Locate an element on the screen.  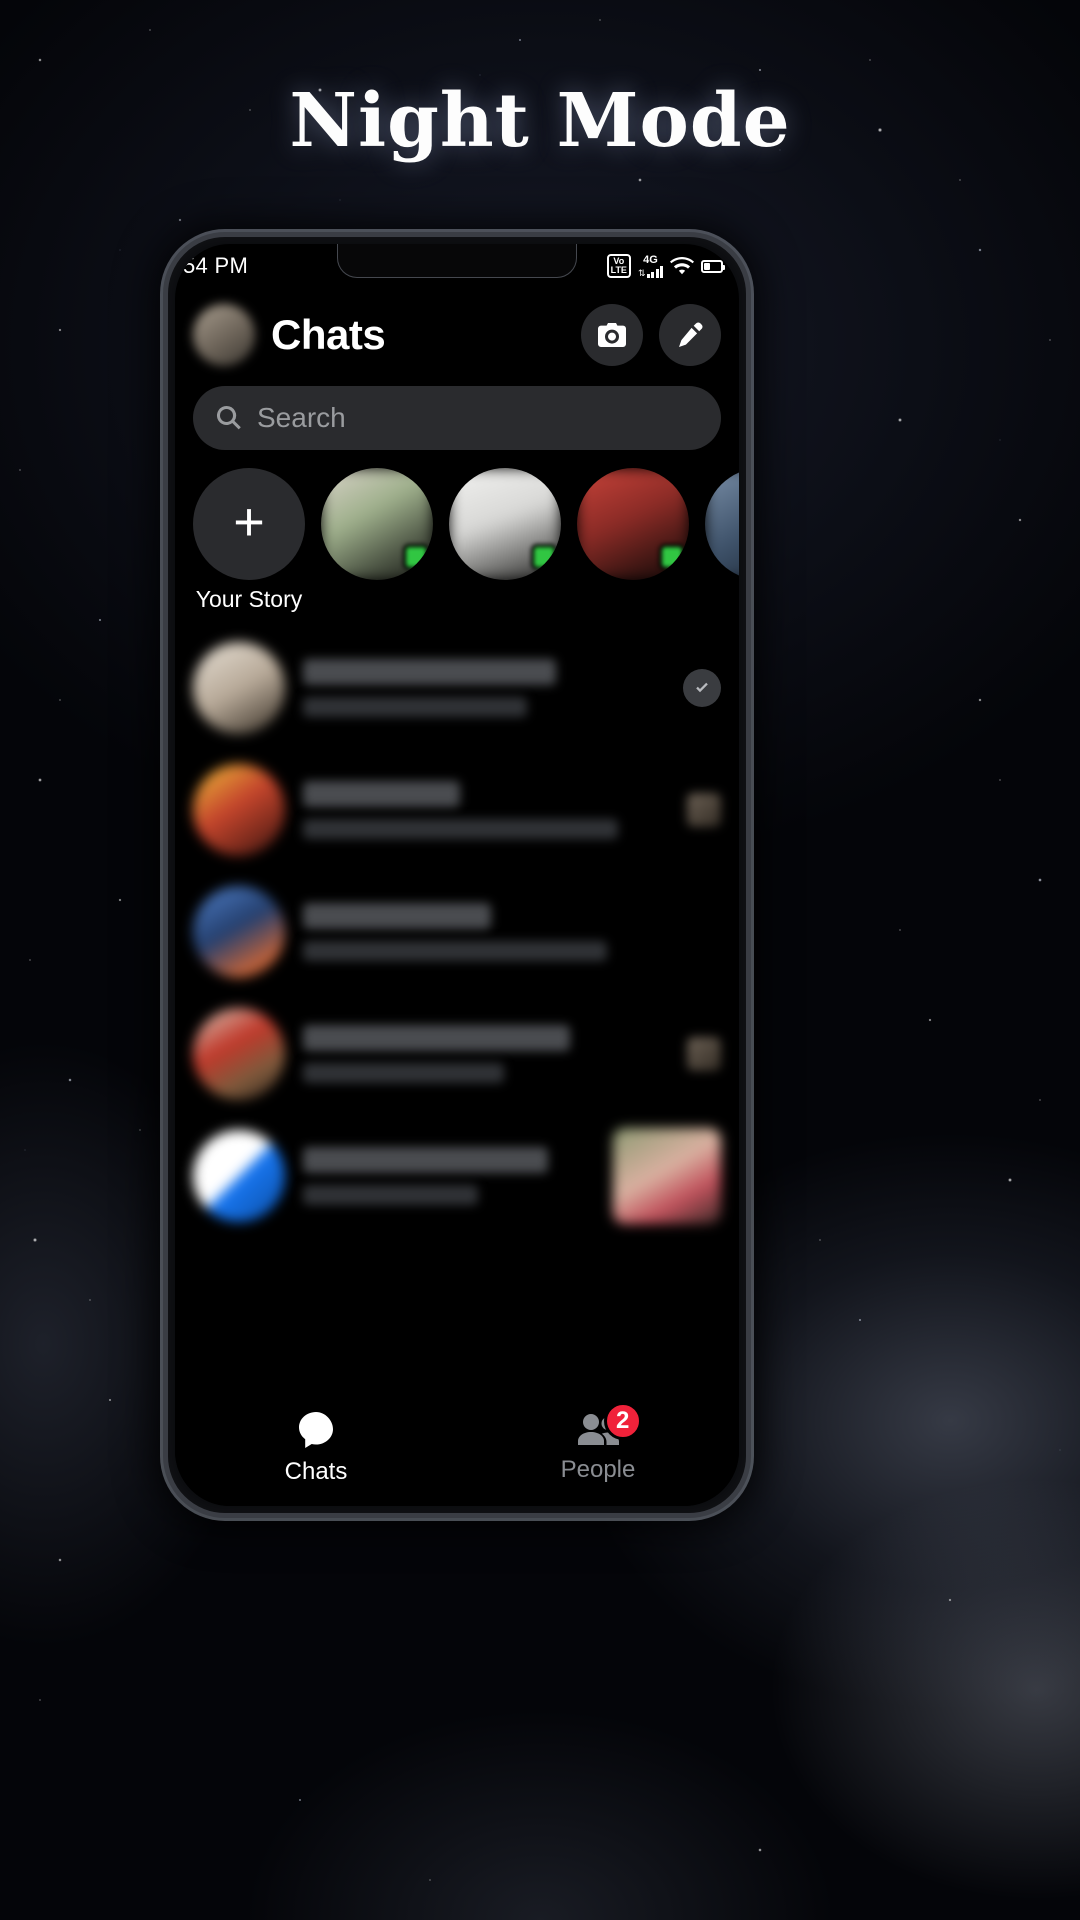
story-item-your-story: + Your Story is located at coordinates (249, 540).